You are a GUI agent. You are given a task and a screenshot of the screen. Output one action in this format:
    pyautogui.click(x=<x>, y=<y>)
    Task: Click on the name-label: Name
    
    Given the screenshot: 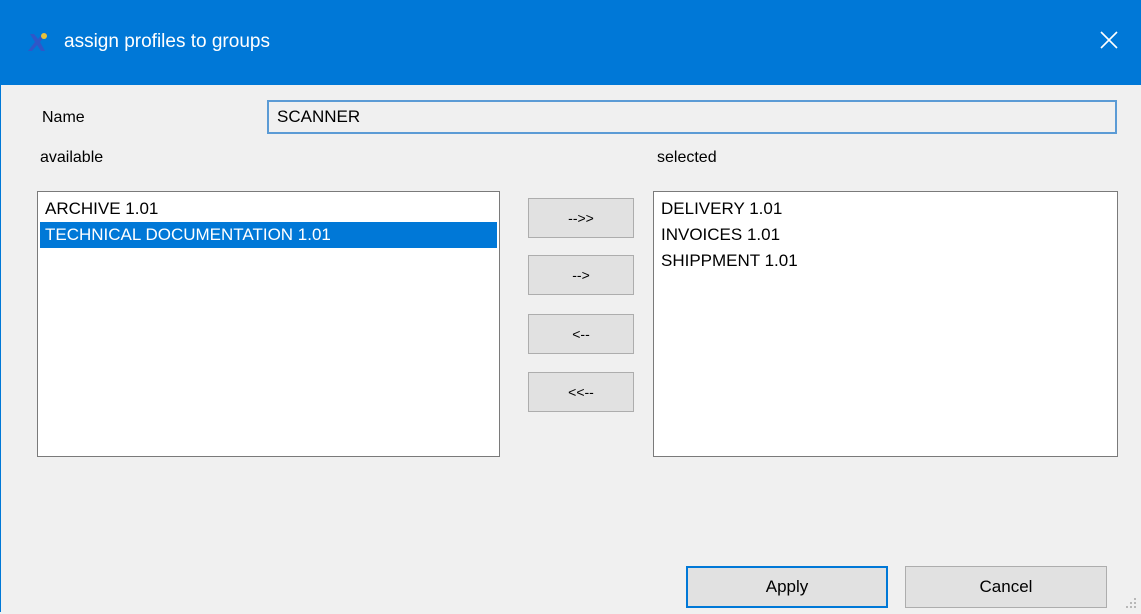 What is the action you would take?
    pyautogui.click(x=63, y=117)
    